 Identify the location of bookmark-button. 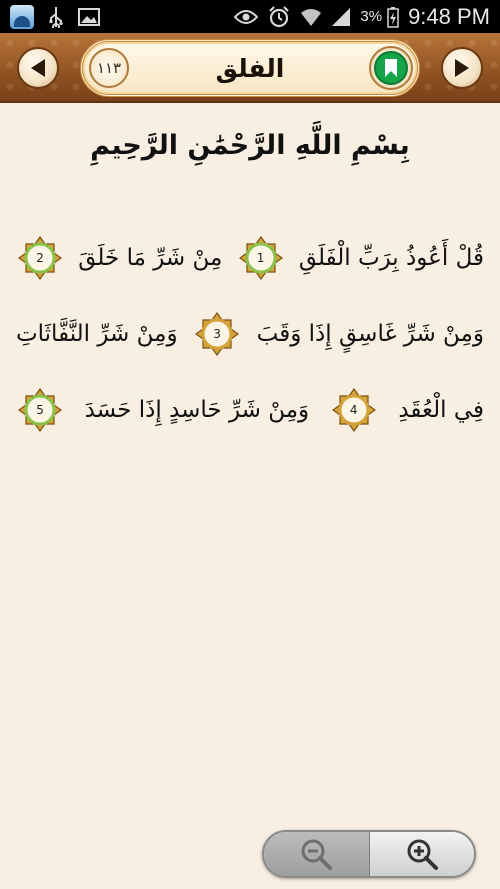
(391, 68).